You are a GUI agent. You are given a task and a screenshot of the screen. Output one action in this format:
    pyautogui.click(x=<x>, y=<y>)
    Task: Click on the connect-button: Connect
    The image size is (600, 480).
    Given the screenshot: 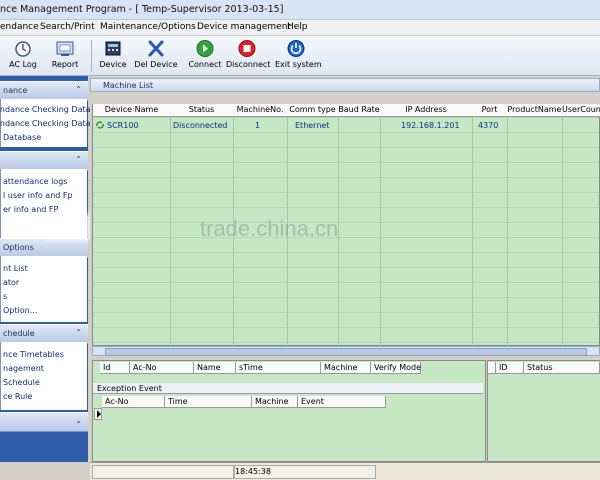 What is the action you would take?
    pyautogui.click(x=205, y=56)
    